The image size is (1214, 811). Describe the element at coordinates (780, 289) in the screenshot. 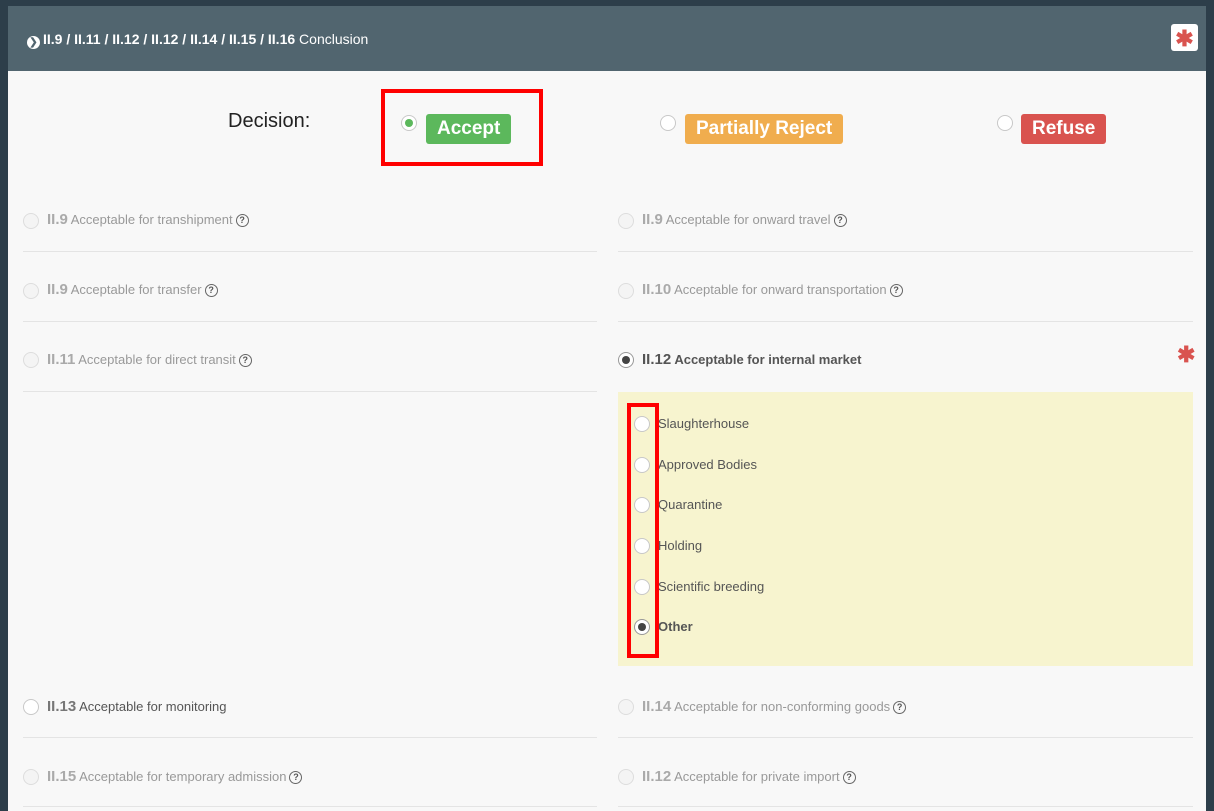

I see `option-text: Acceptable for onward transportation` at that location.